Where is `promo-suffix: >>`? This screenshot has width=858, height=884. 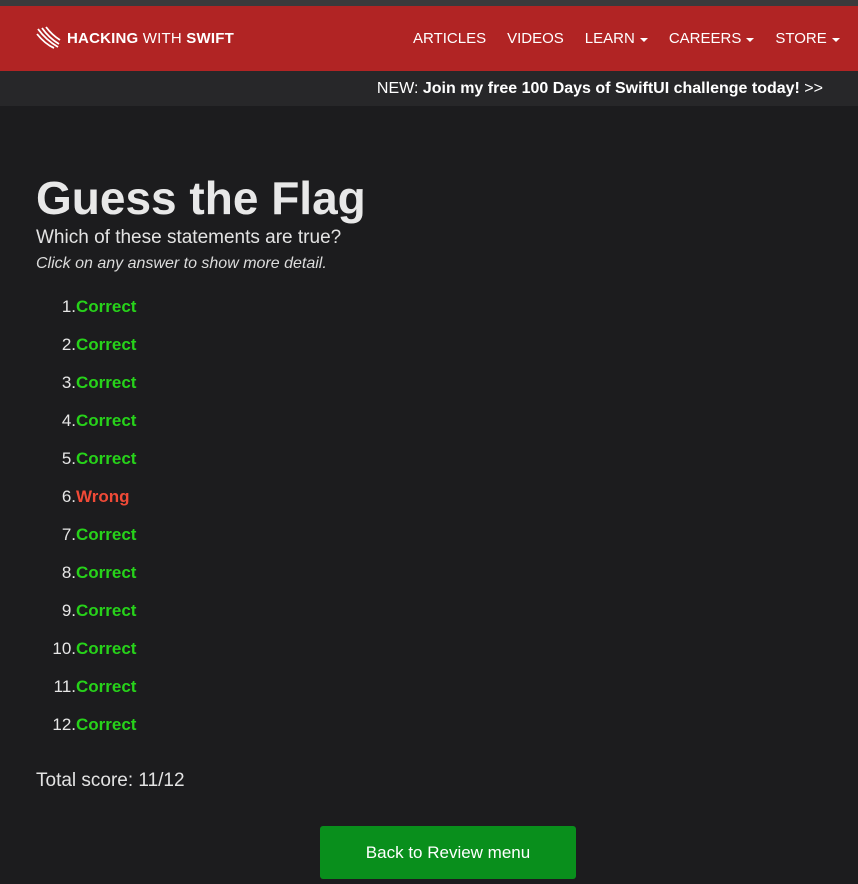
promo-suffix: >> is located at coordinates (811, 88).